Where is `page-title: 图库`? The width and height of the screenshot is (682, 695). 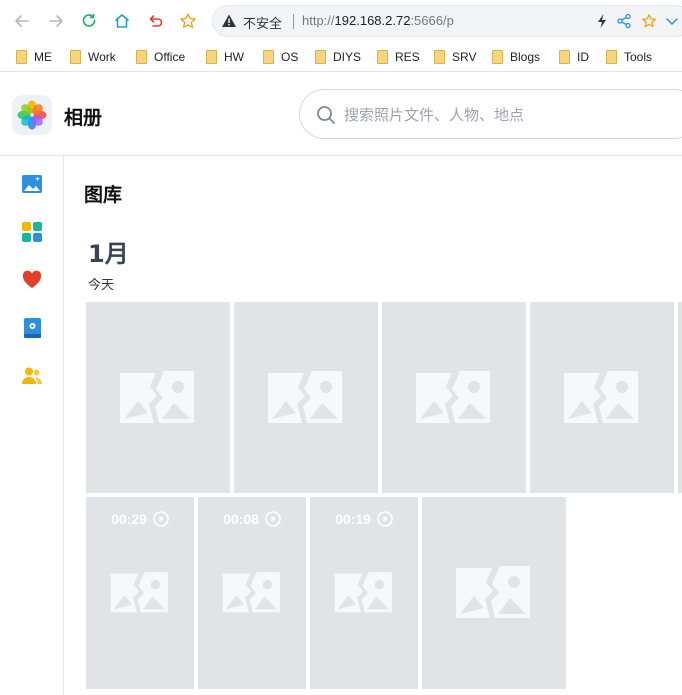 page-title: 图库 is located at coordinates (103, 195).